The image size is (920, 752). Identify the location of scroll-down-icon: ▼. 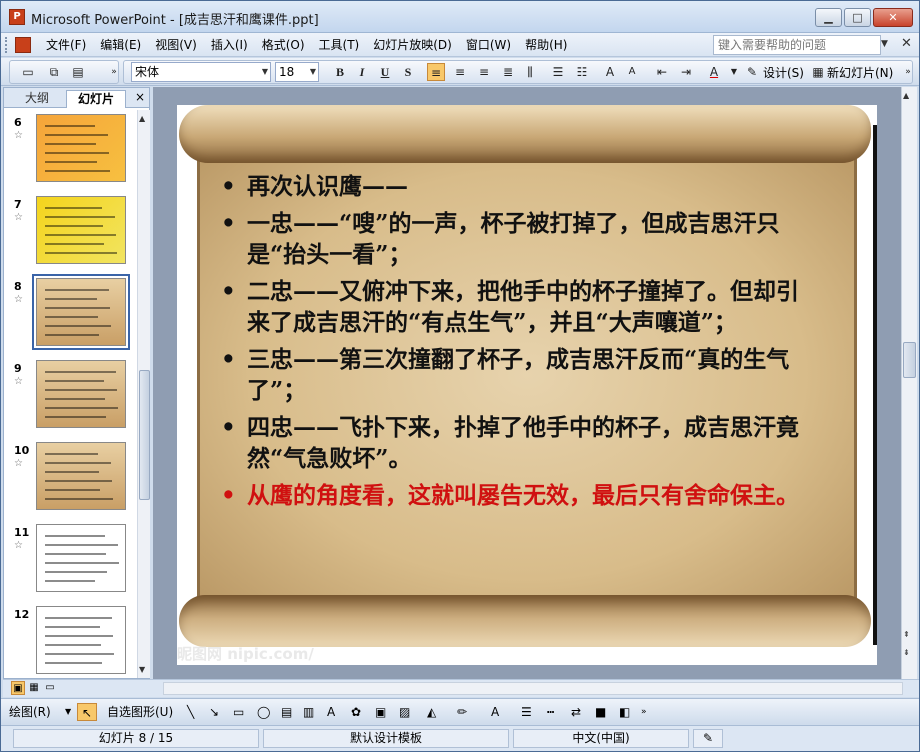
(142, 669).